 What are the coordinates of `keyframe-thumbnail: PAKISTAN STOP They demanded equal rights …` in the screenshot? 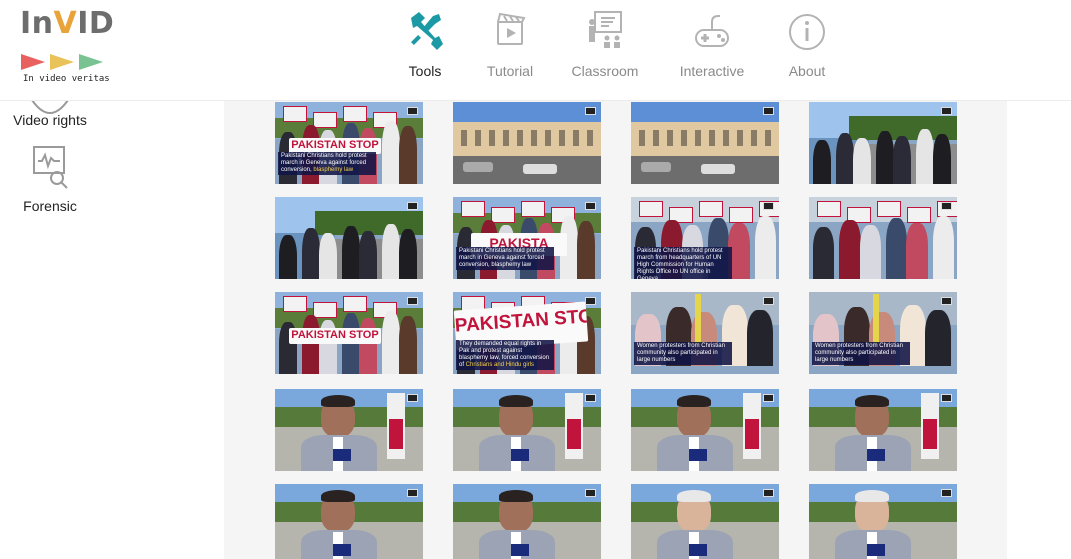 It's located at (527, 333).